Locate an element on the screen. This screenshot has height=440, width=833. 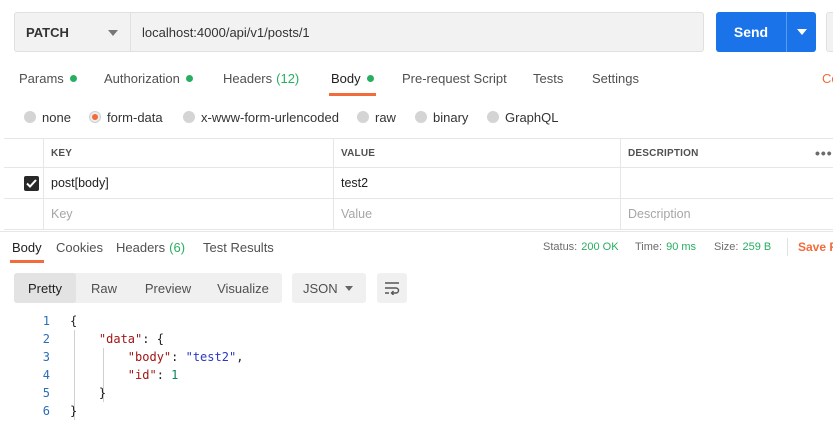
tab-tests: Tests is located at coordinates (548, 78).